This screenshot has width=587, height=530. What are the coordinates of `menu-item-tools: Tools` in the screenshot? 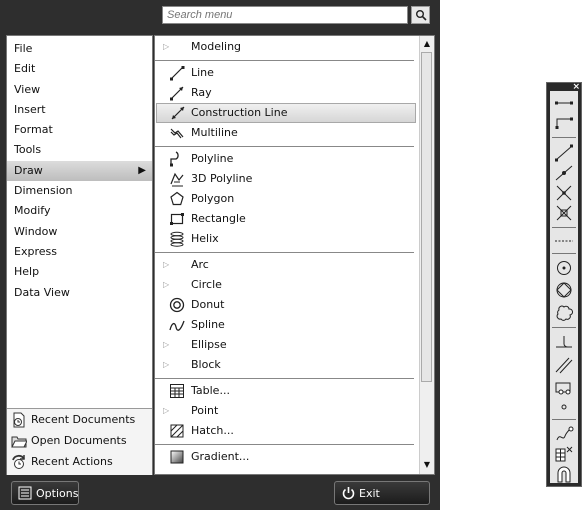 It's located at (79, 150).